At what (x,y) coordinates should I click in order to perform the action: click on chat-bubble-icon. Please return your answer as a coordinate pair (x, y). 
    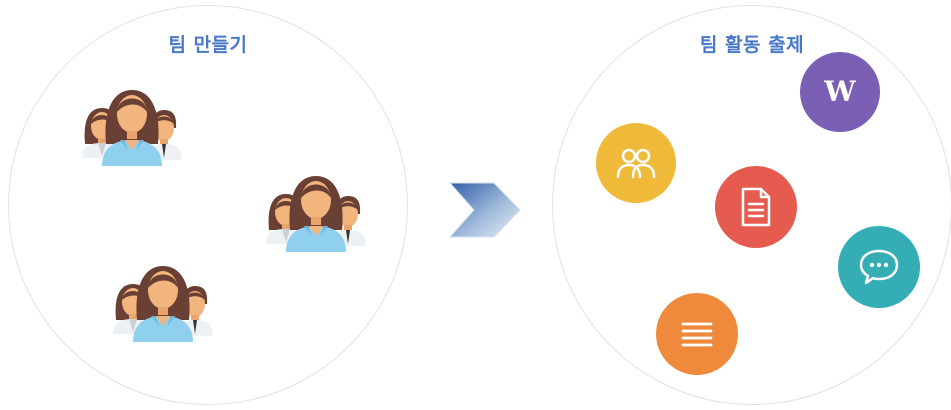
    Looking at the image, I should click on (879, 267).